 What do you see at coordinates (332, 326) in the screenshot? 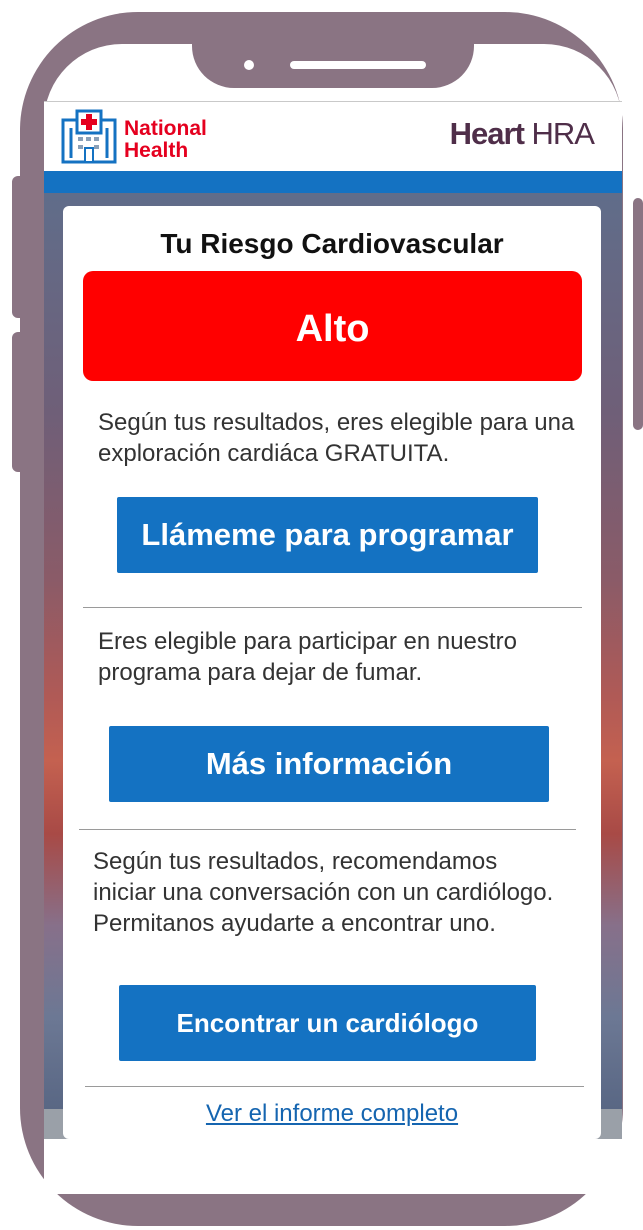
I see `risk-level-badge: Alto` at bounding box center [332, 326].